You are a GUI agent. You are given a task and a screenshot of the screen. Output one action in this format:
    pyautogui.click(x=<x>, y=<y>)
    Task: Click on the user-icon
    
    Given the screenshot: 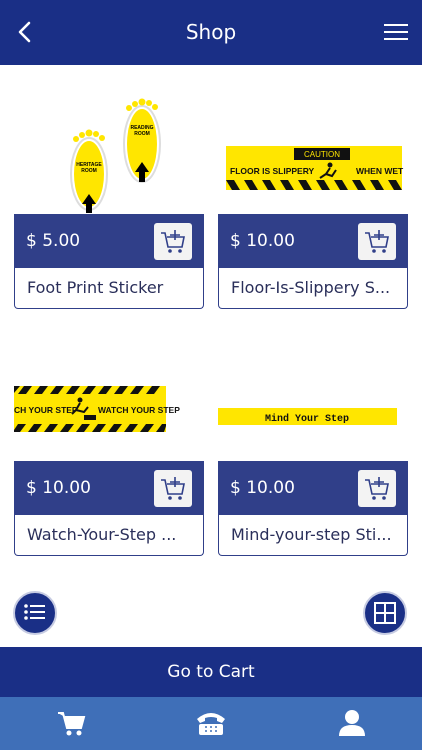 What is the action you would take?
    pyautogui.click(x=352, y=723)
    